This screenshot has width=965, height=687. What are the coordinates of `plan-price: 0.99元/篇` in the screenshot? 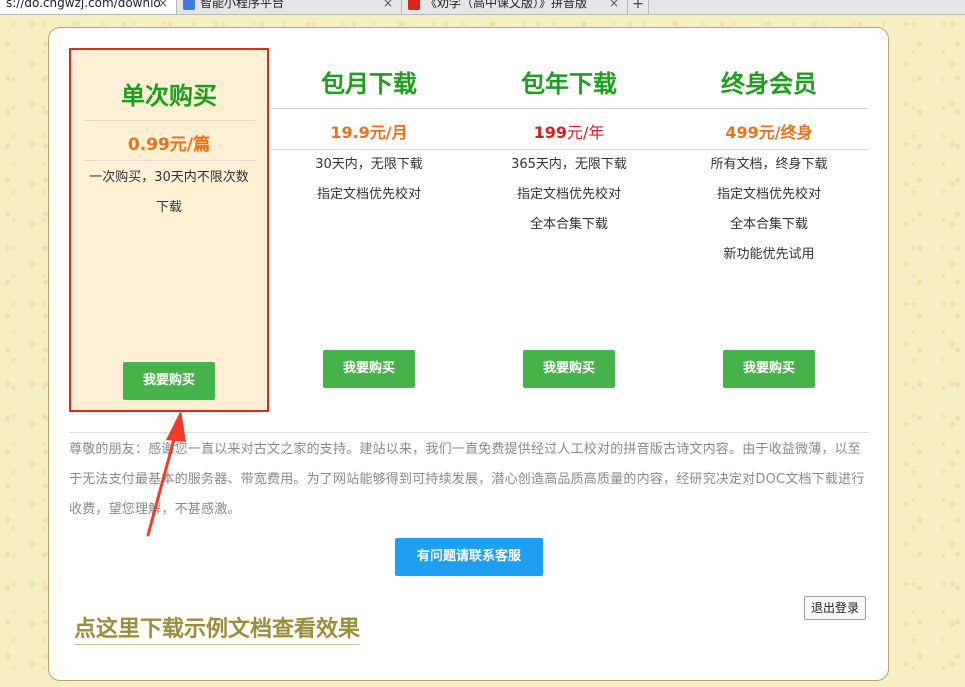 It's located at (169, 145).